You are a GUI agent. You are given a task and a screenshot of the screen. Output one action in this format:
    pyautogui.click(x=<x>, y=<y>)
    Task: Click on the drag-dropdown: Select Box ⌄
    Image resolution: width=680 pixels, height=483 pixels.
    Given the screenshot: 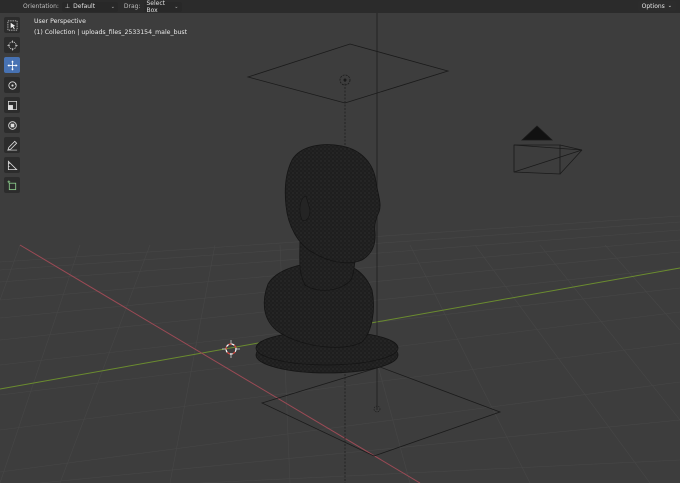 What is the action you would take?
    pyautogui.click(x=162, y=7)
    